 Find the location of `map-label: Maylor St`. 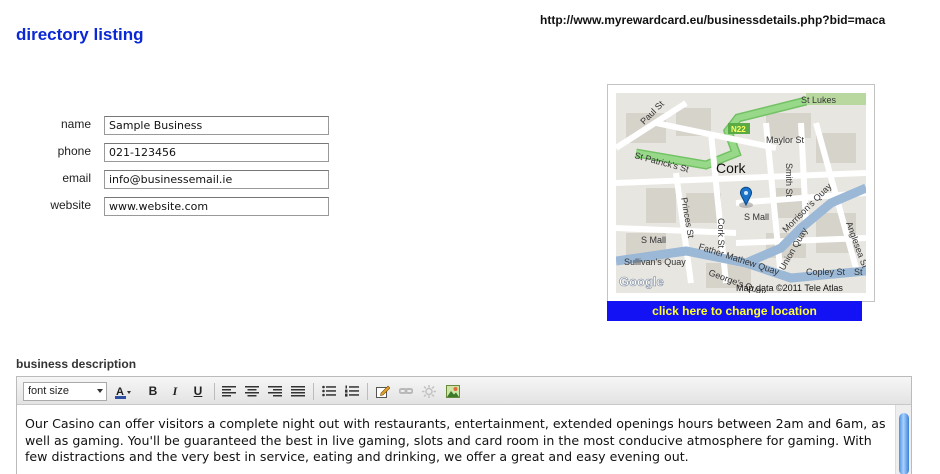

map-label: Maylor St is located at coordinates (785, 140).